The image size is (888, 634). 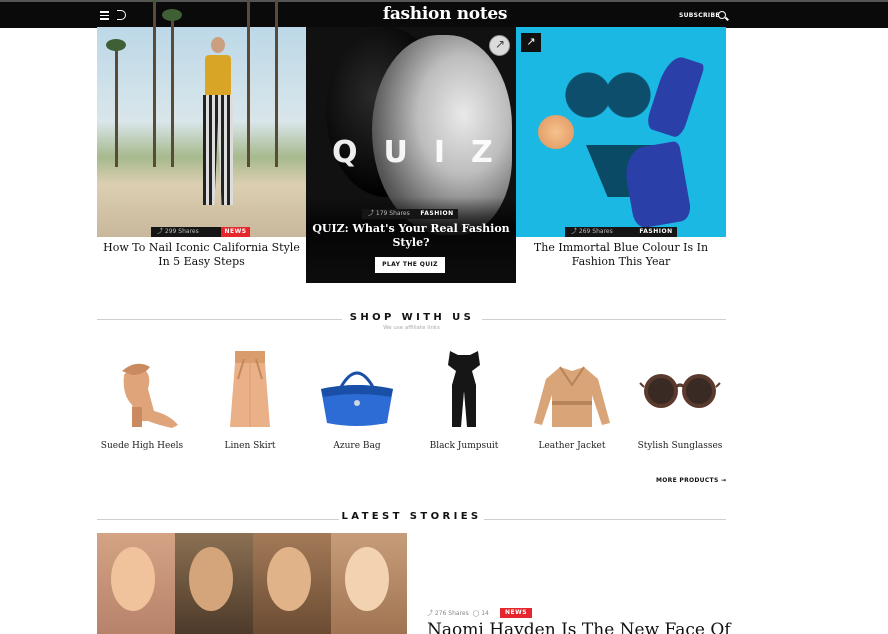 I want to click on shop-heading: SHOP WITH US, so click(x=412, y=317).